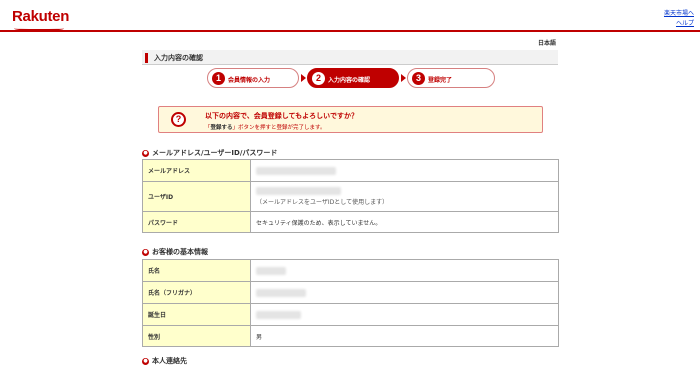 The height and width of the screenshot is (372, 700). What do you see at coordinates (440, 80) in the screenshot?
I see `step-label: 登録完了` at bounding box center [440, 80].